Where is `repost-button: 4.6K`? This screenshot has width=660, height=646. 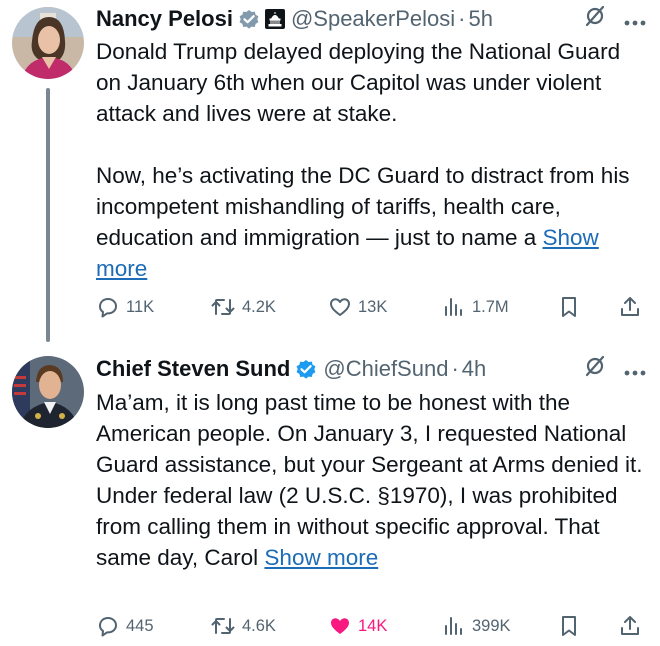 repost-button: 4.6K is located at coordinates (243, 626).